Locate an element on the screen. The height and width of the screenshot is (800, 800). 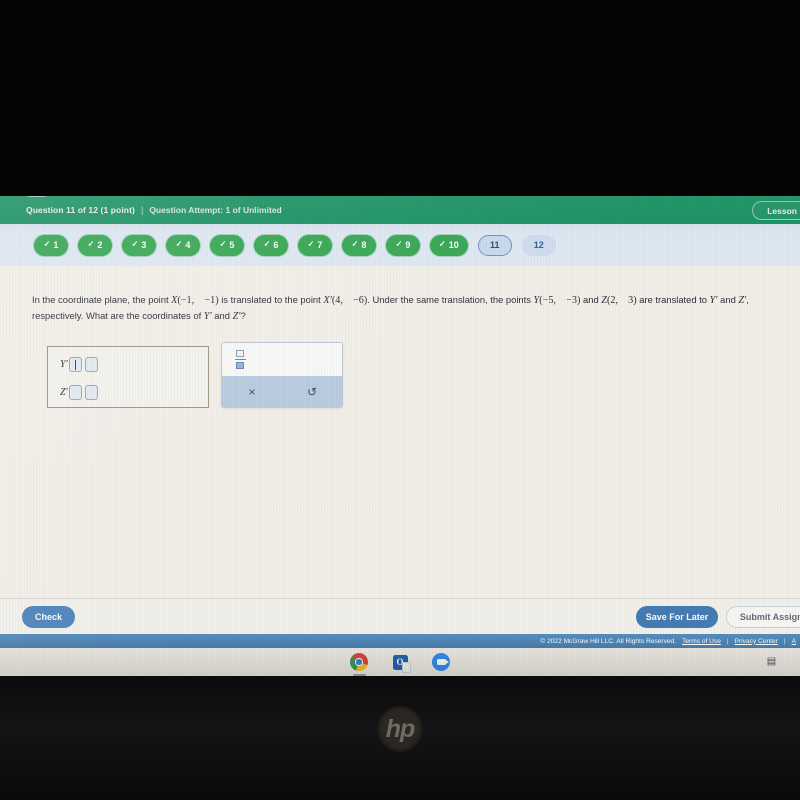
question-pill-8: ✓ 8 is located at coordinates (359, 245).